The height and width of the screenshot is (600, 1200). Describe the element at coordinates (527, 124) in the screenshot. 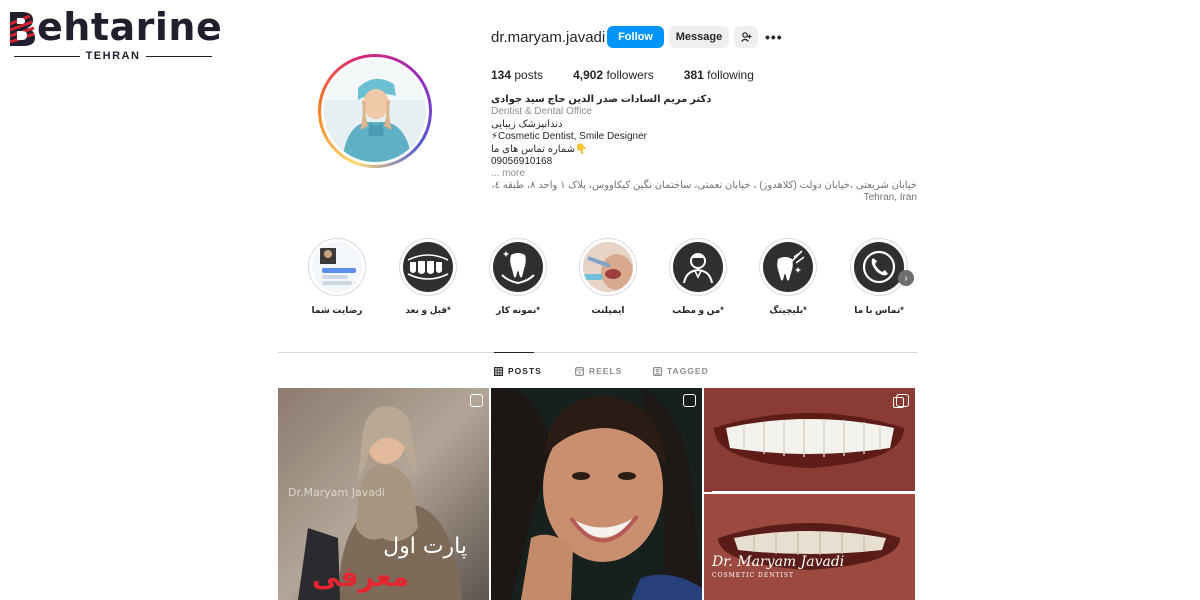

I see `bio-line-1: دندانپزشک زیبایی` at that location.